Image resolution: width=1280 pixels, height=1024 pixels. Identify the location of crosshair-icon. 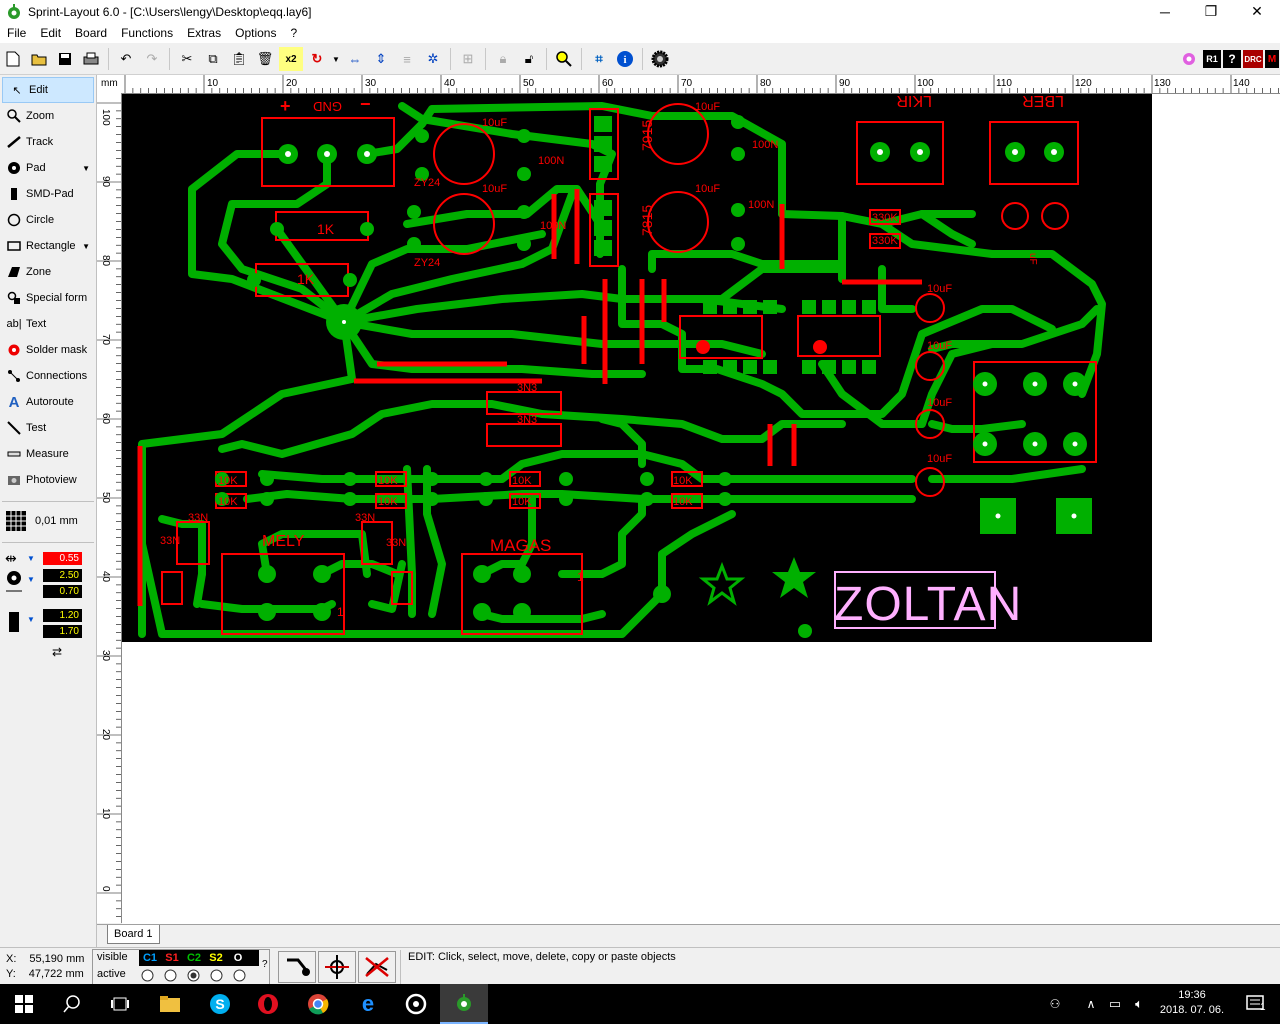
(337, 967).